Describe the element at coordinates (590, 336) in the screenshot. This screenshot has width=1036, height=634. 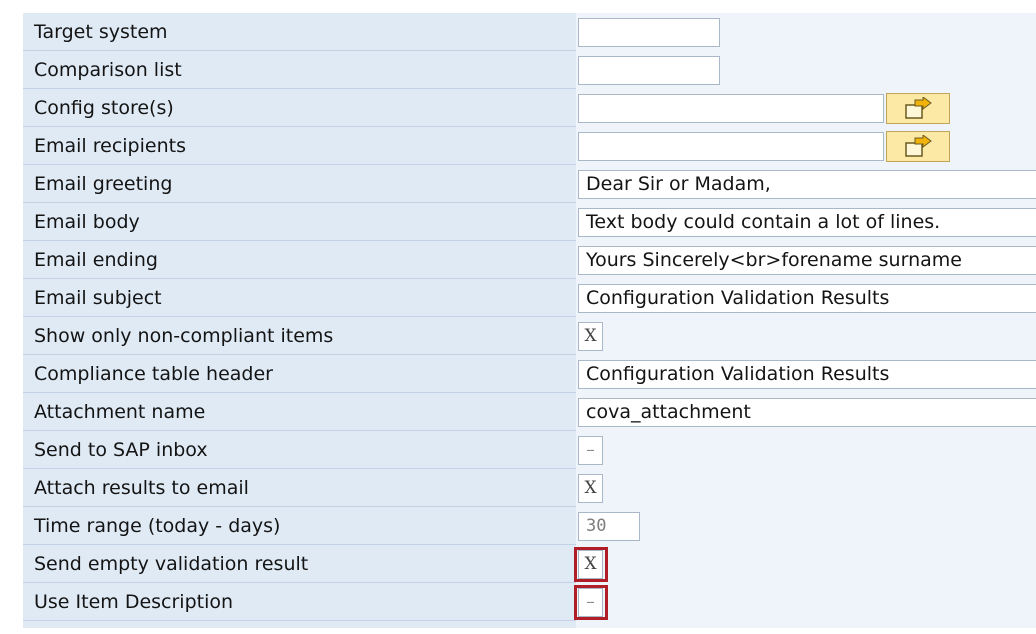
I see `show-non-compliant-checkbox: X` at that location.